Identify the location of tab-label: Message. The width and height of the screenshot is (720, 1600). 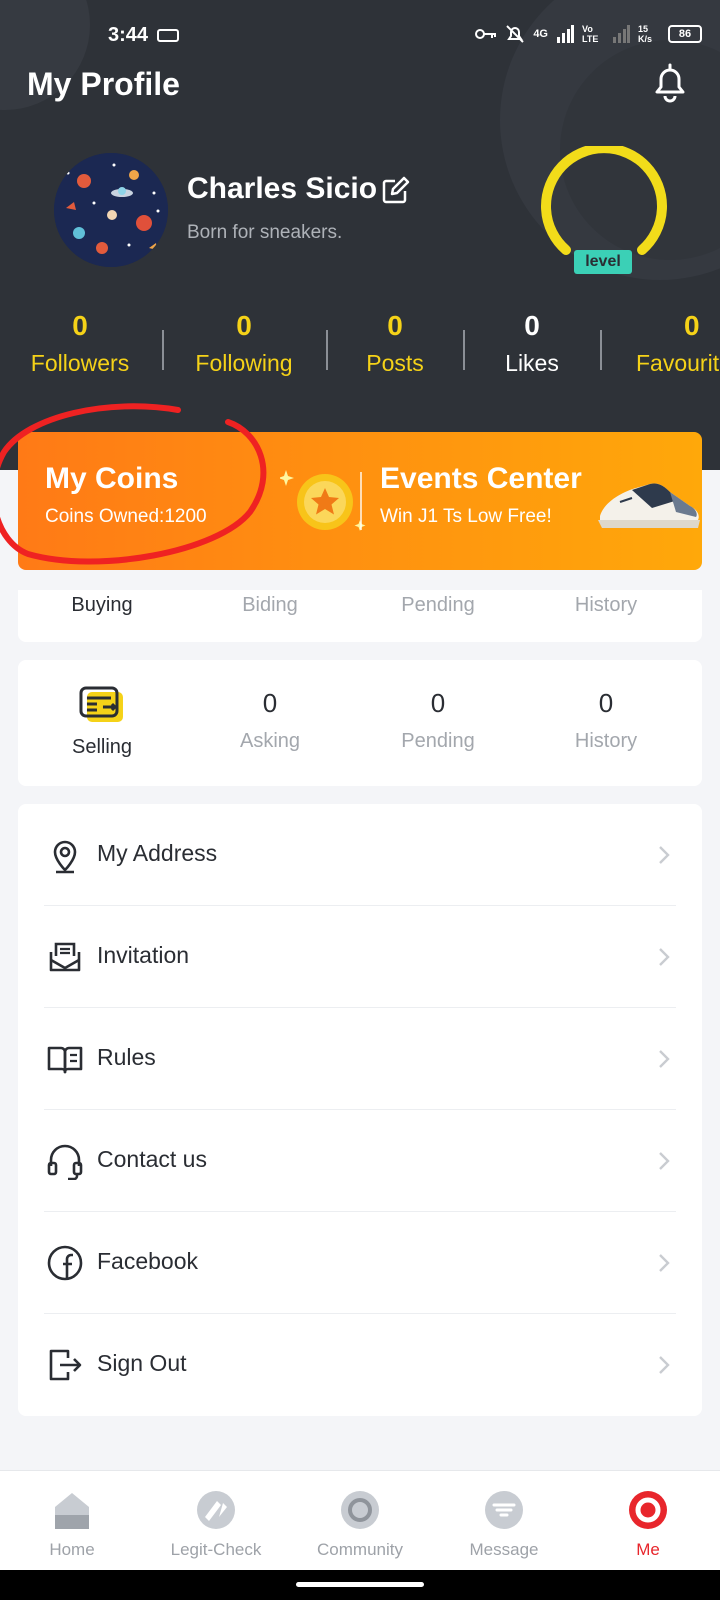
(504, 1549).